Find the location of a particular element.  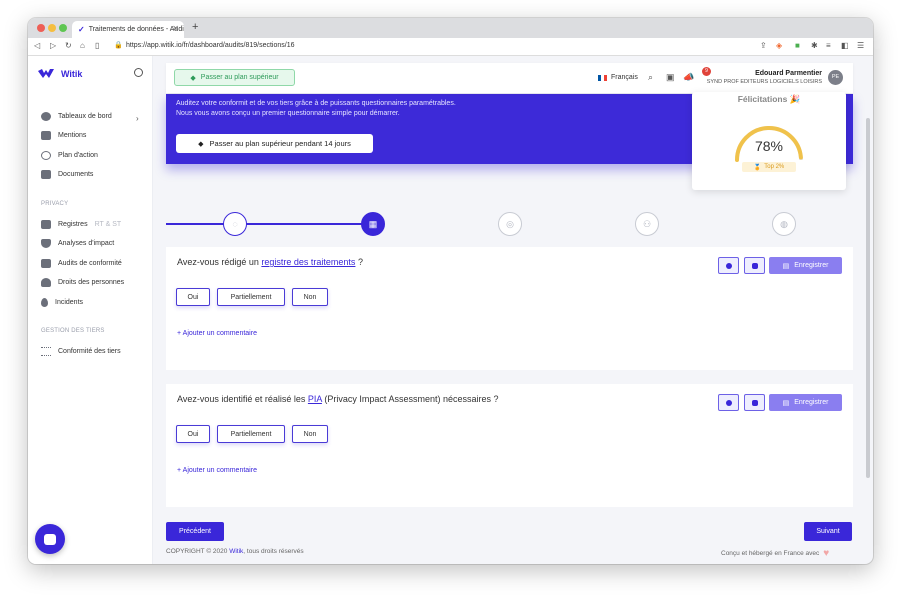

upgrade-button-label: Passer au plan supérieur is located at coordinates (239, 77).